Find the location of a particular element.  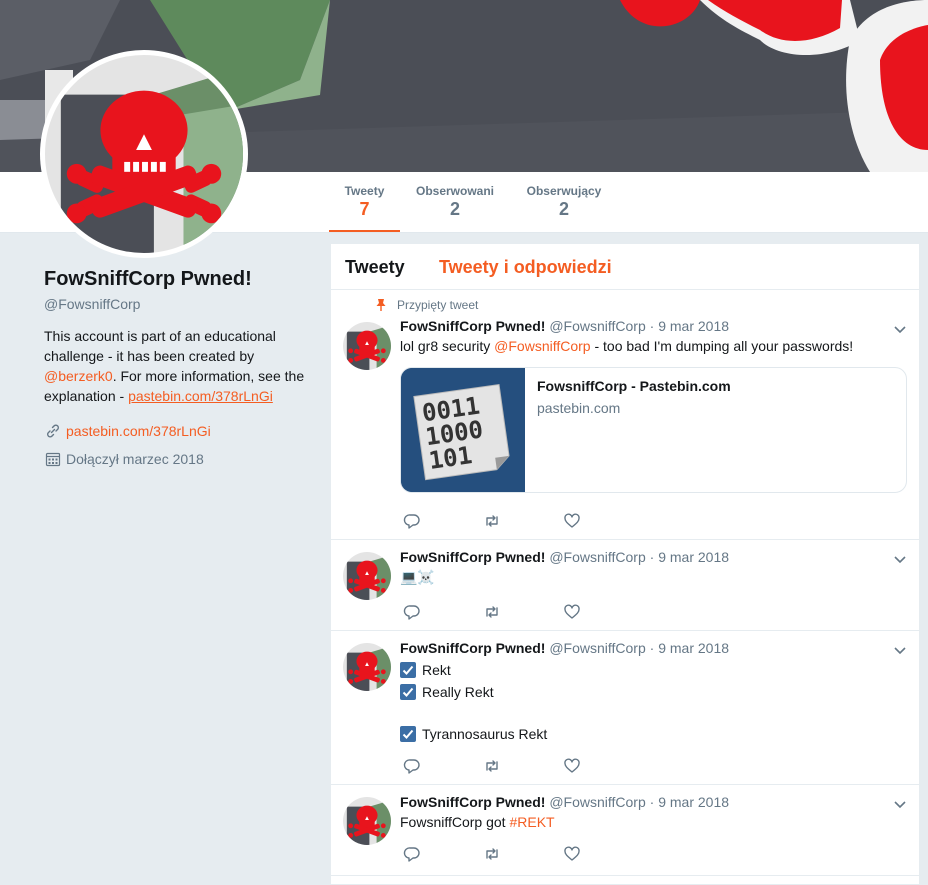

nav-followers: Obserwujący 2 is located at coordinates (564, 201).